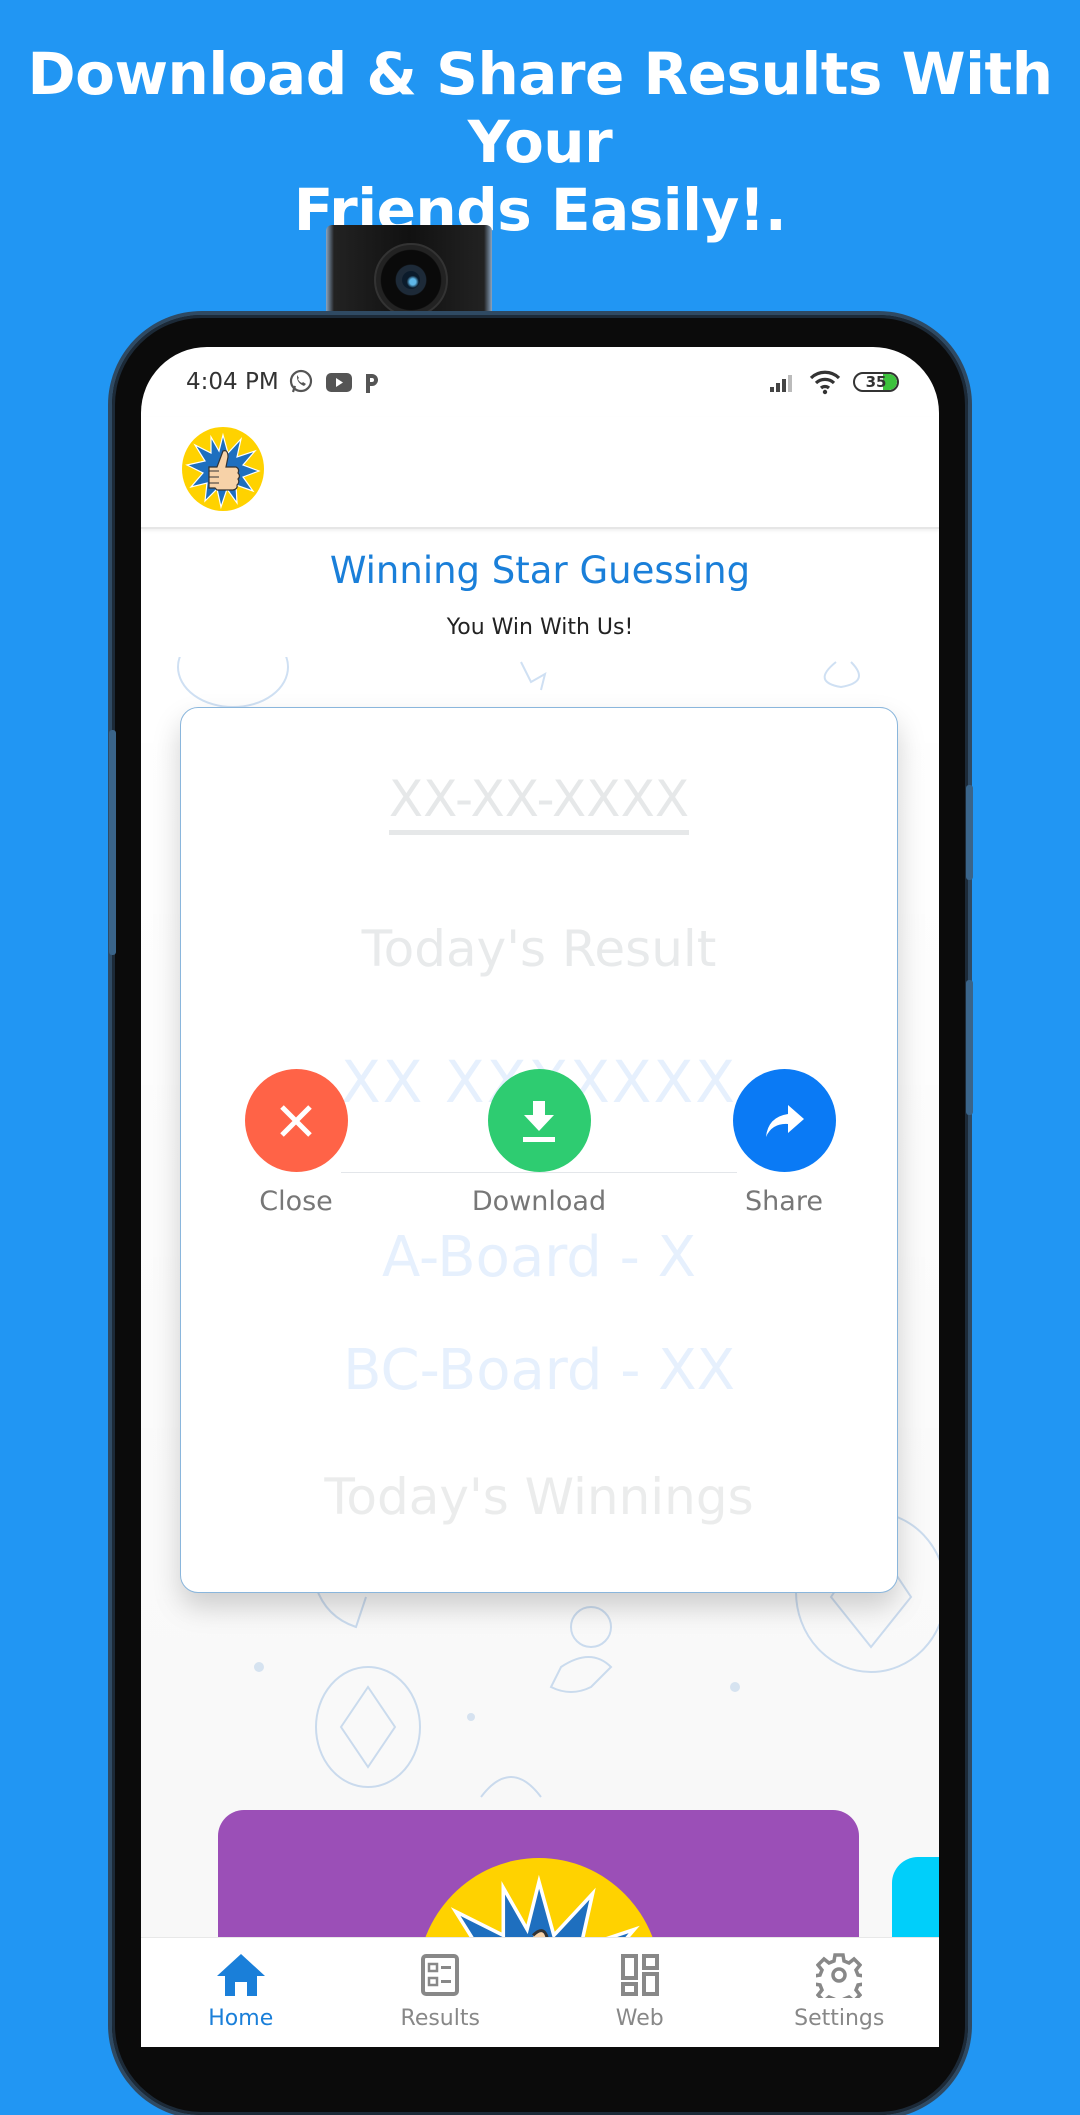 The width and height of the screenshot is (1080, 2115). I want to click on status-bar: 4:04 PM 35, so click(540, 382).